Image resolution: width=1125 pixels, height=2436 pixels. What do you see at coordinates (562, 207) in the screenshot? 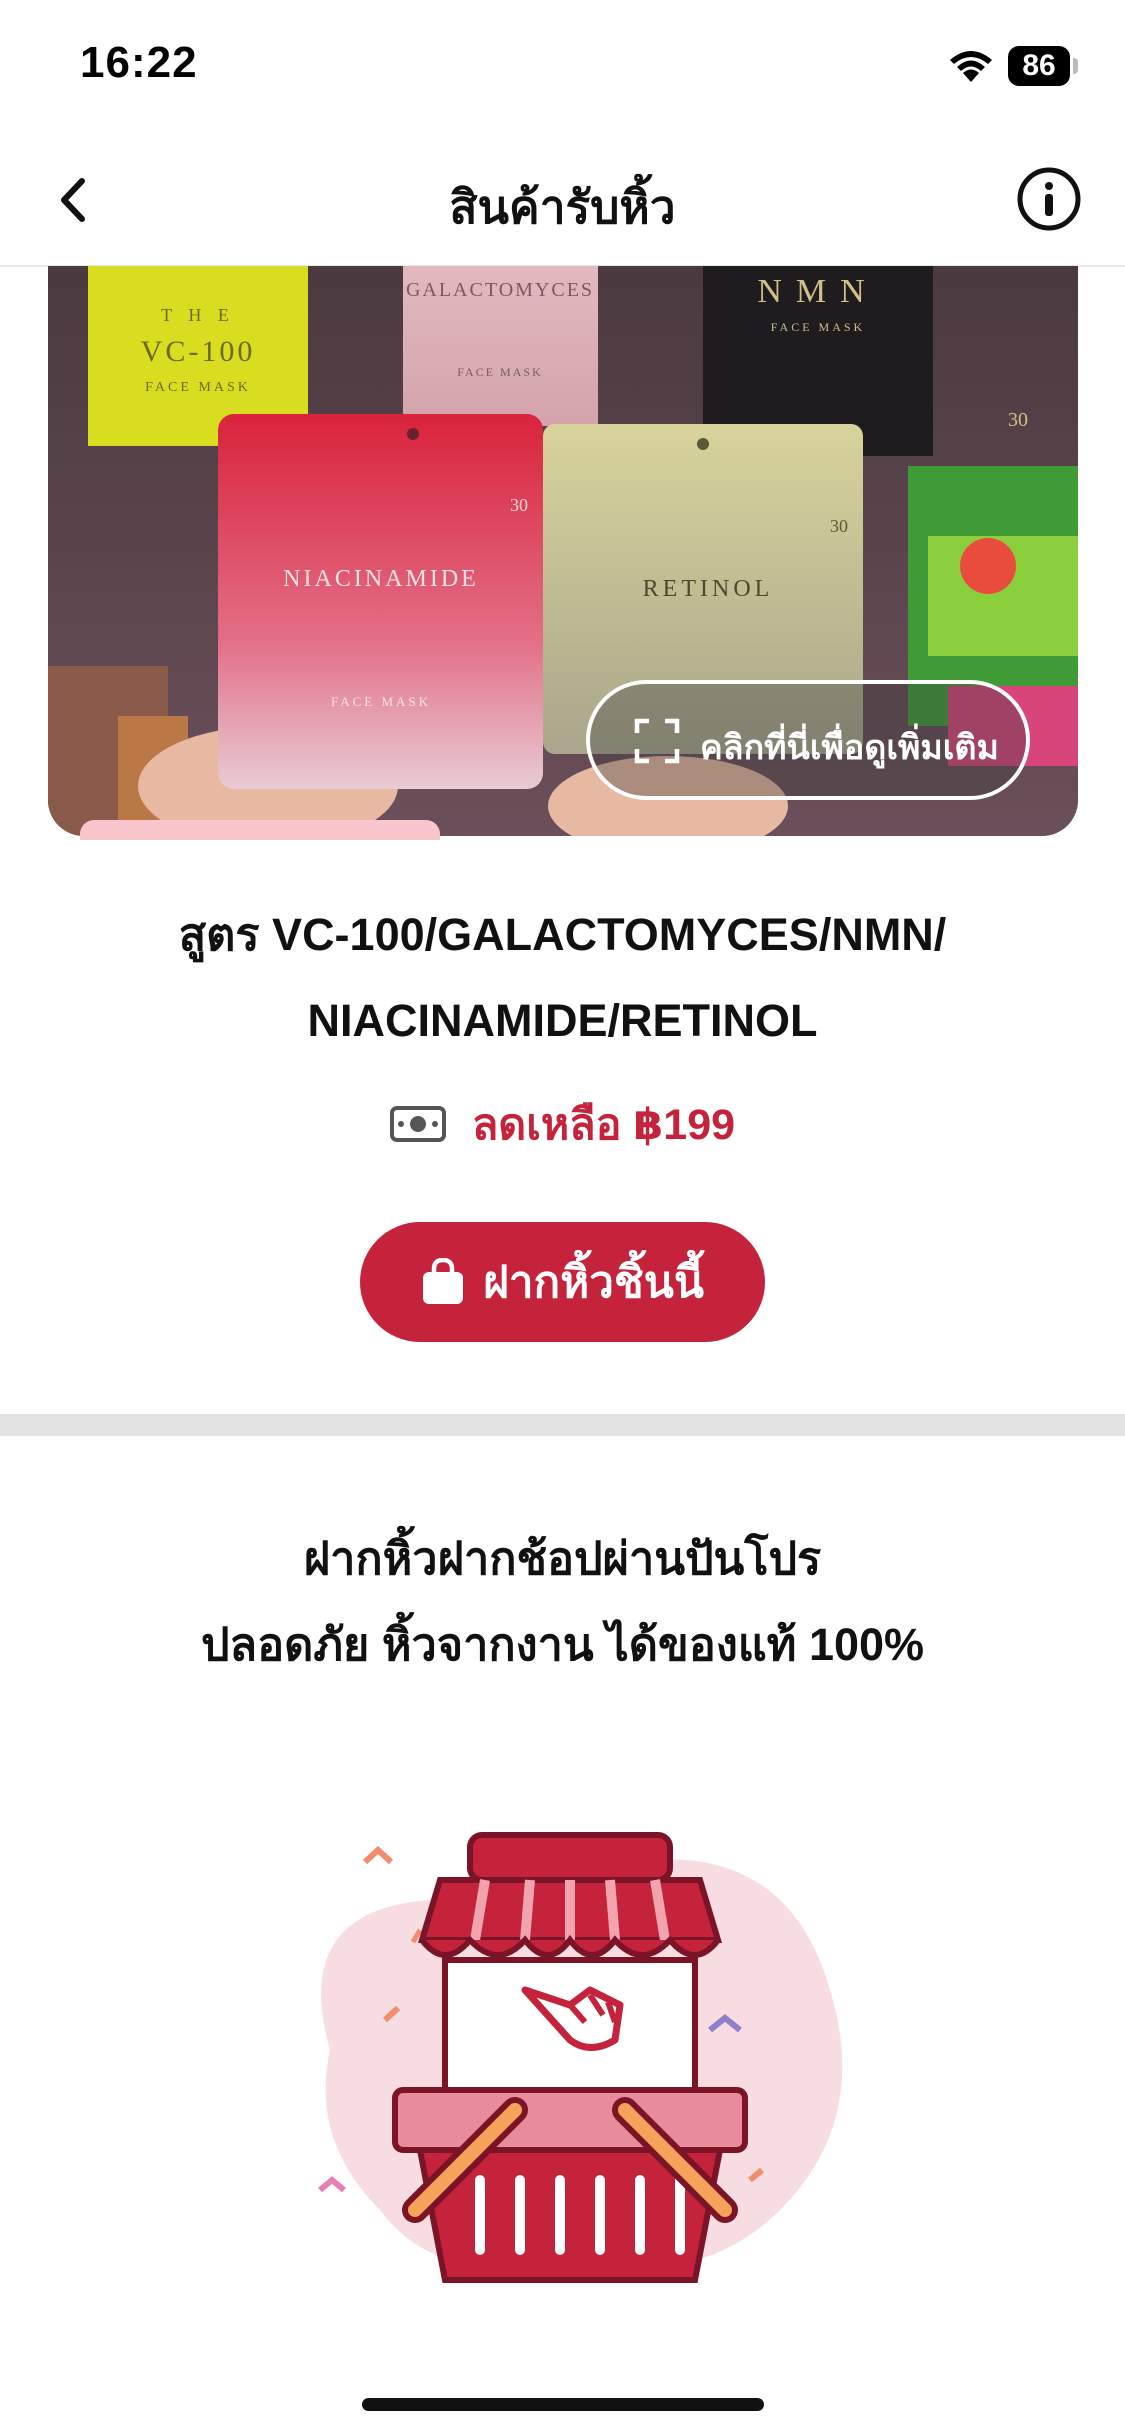
I see `page-title: สินค้ารับหิ้ว` at bounding box center [562, 207].